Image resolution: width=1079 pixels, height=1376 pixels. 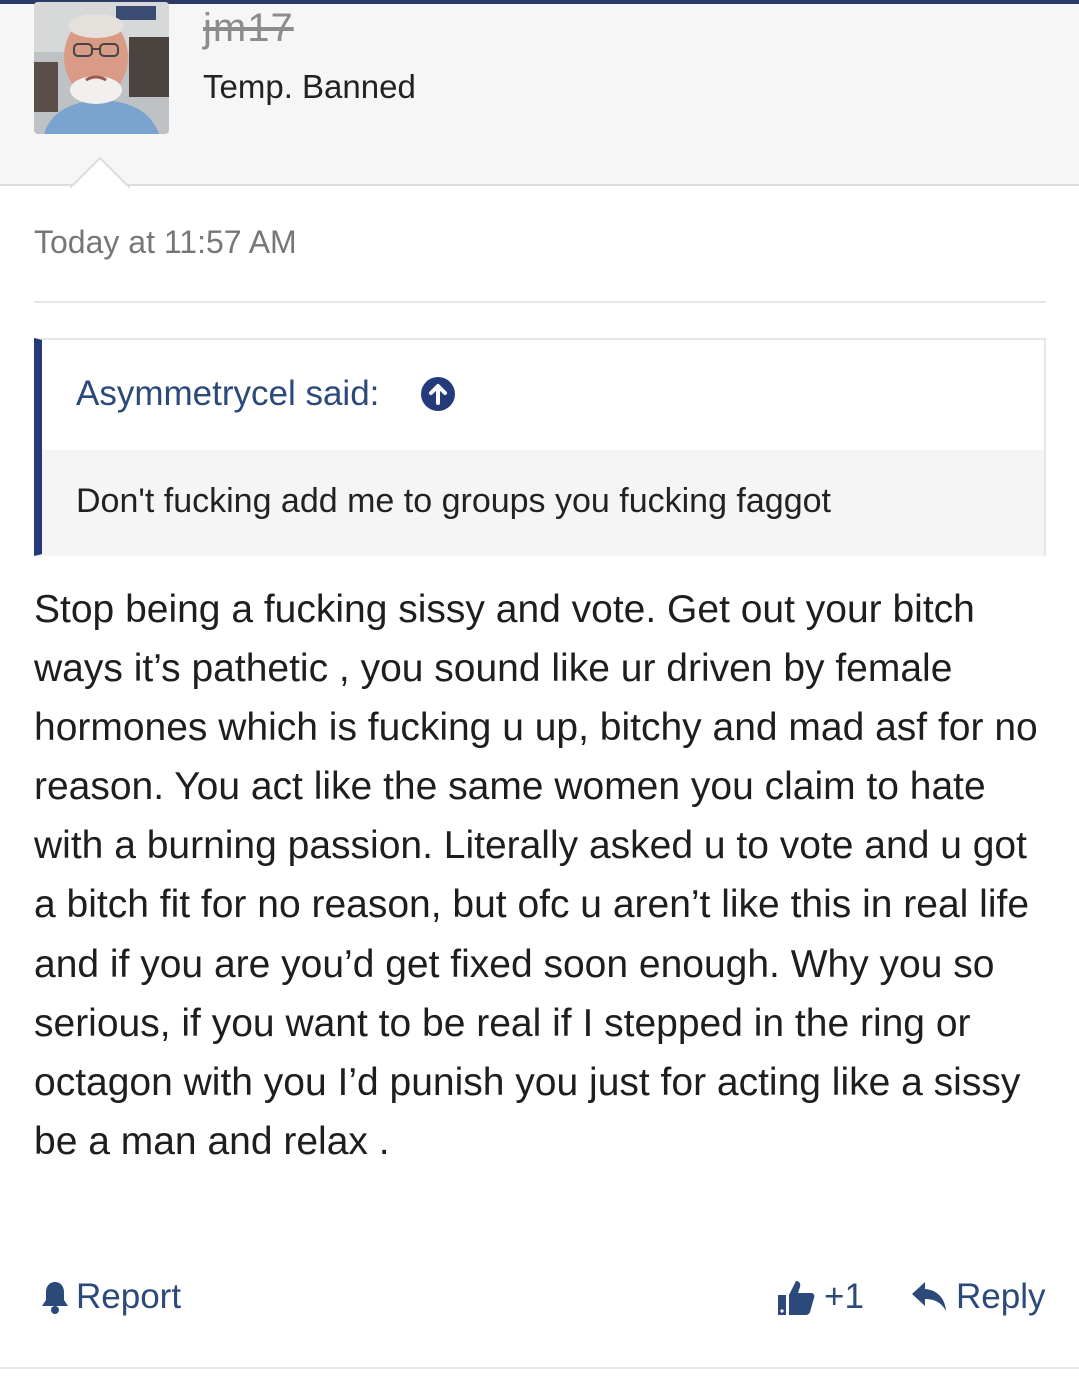 I want to click on report-label: Report, so click(x=129, y=1296).